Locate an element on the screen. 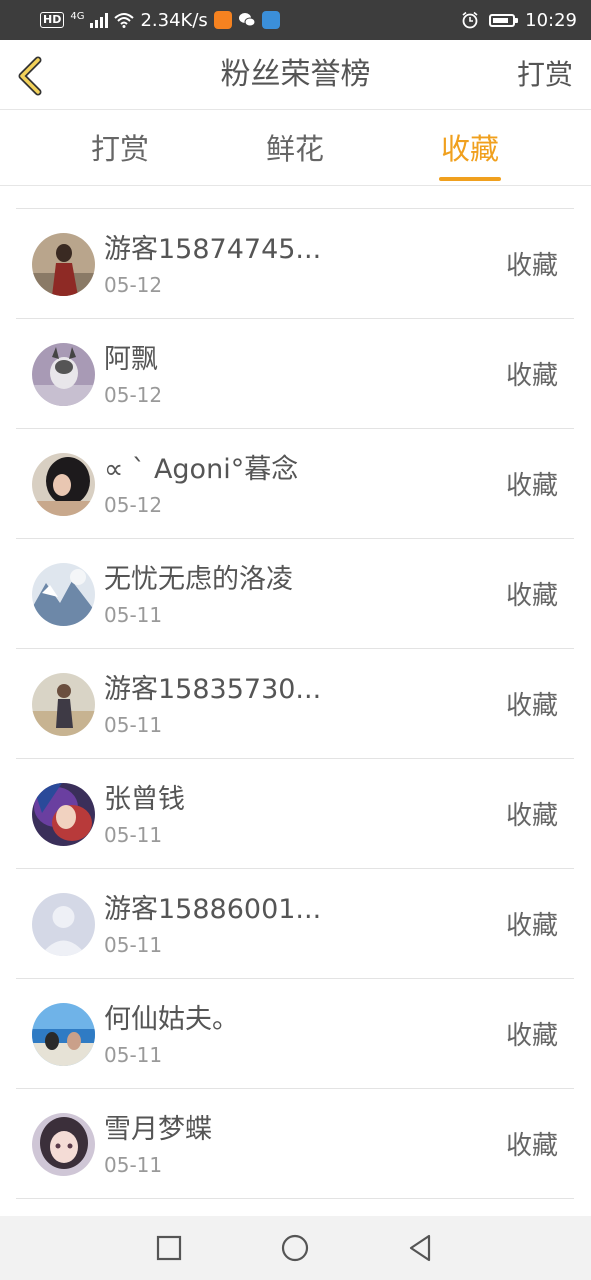 The height and width of the screenshot is (1280, 591). list-item: 游客15886001... 05-11 收藏 is located at coordinates (295, 924).